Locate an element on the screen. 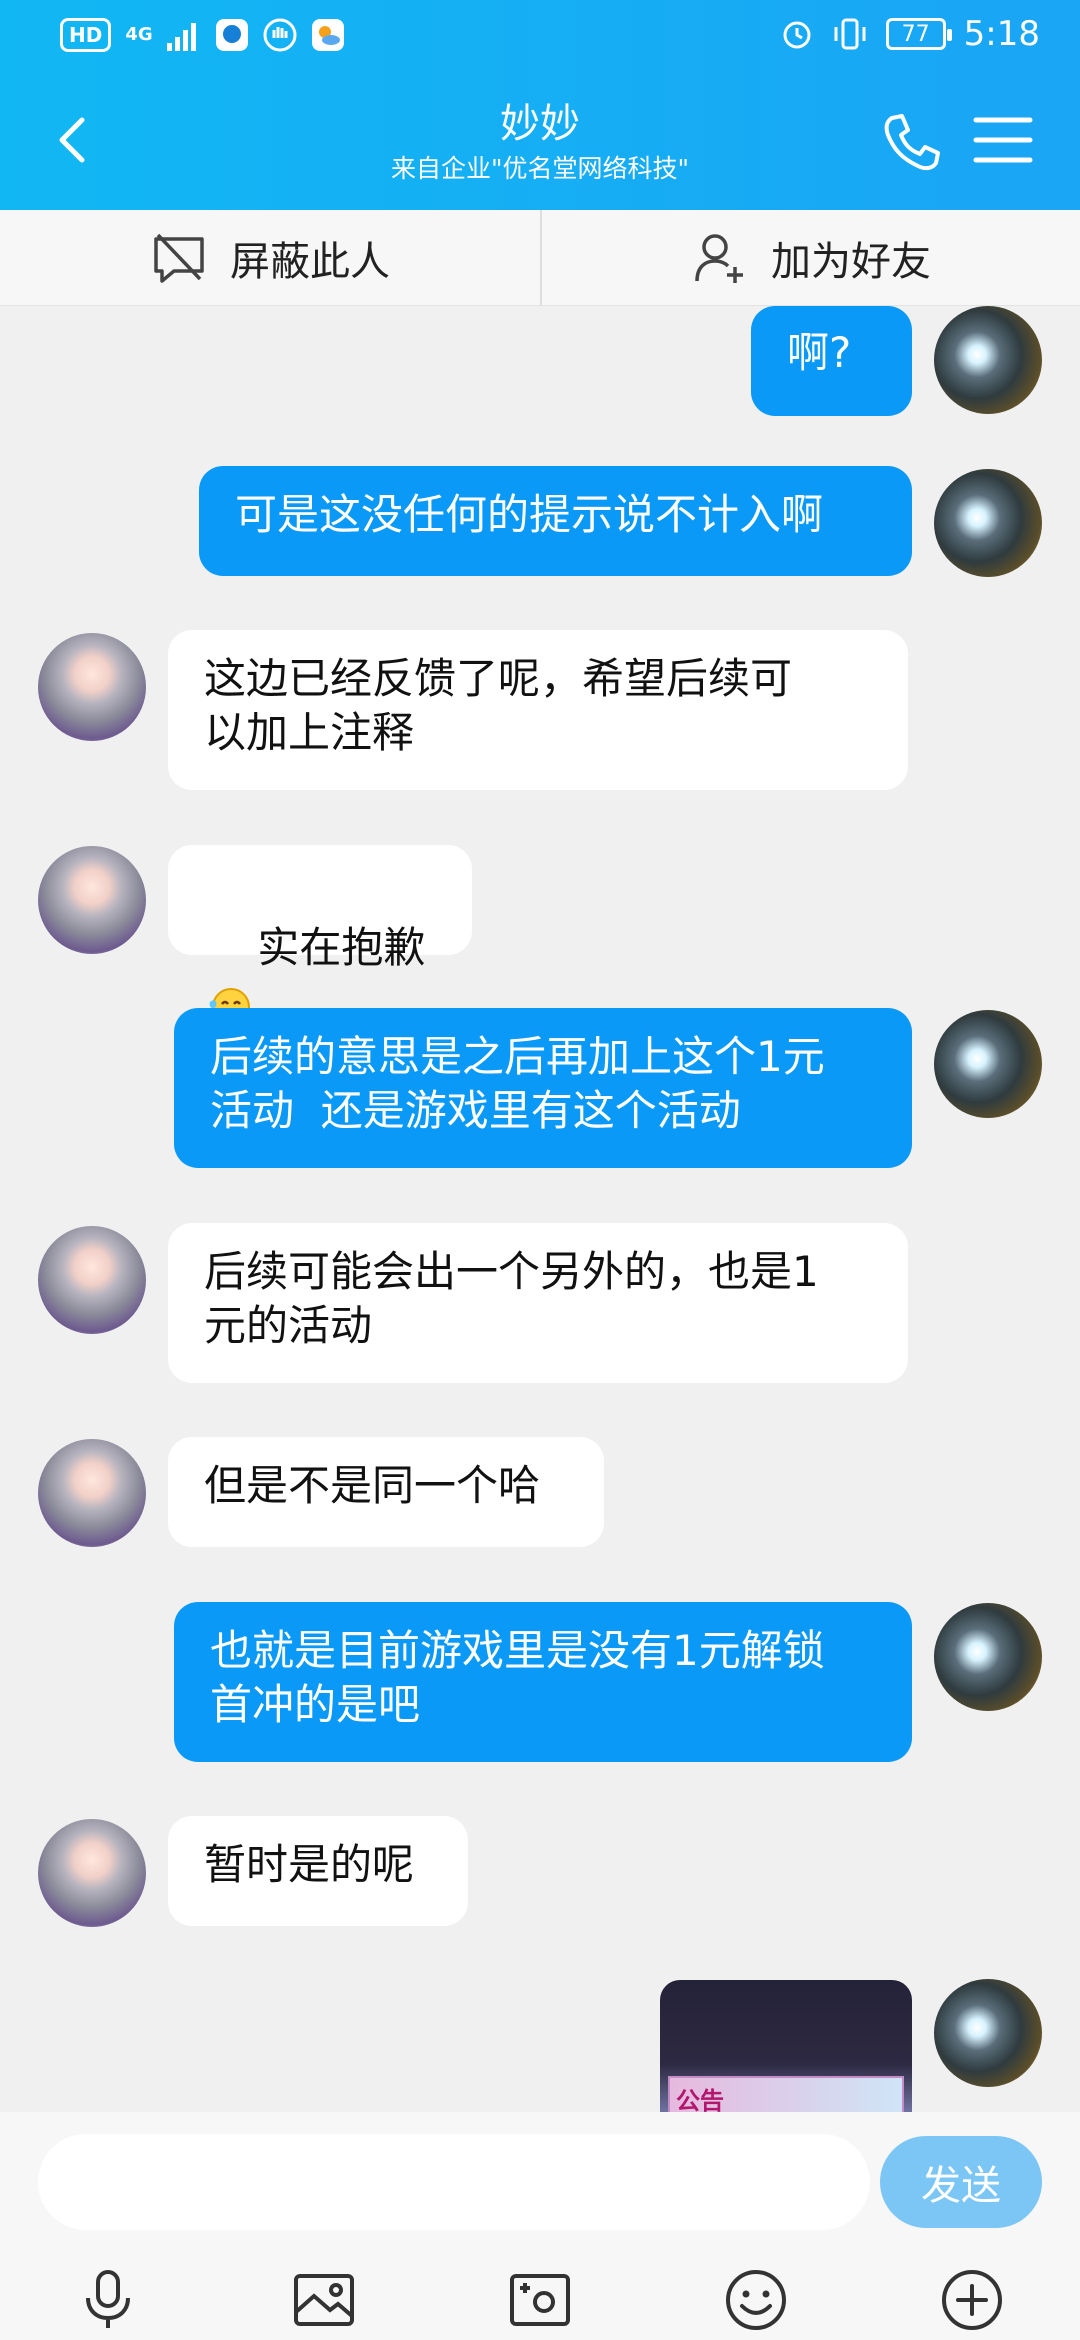 Image resolution: width=1080 pixels, height=2340 pixels. add-friend-button: 加为好友 is located at coordinates (810, 258).